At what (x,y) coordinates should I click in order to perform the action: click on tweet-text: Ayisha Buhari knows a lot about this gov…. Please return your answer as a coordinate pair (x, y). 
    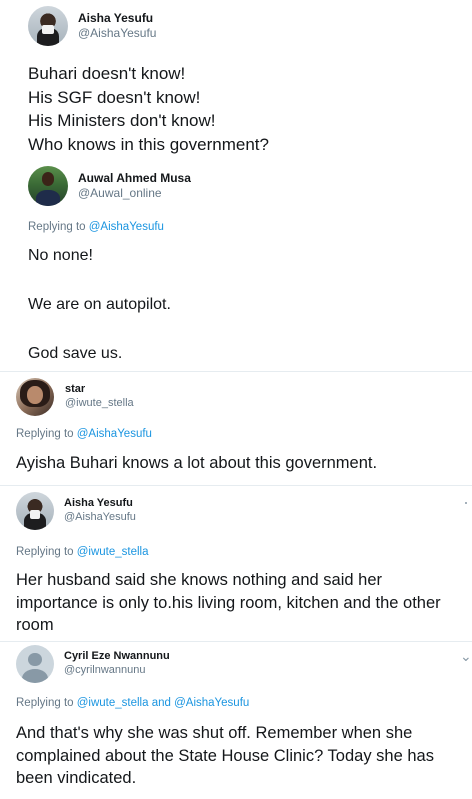
    Looking at the image, I should click on (197, 463).